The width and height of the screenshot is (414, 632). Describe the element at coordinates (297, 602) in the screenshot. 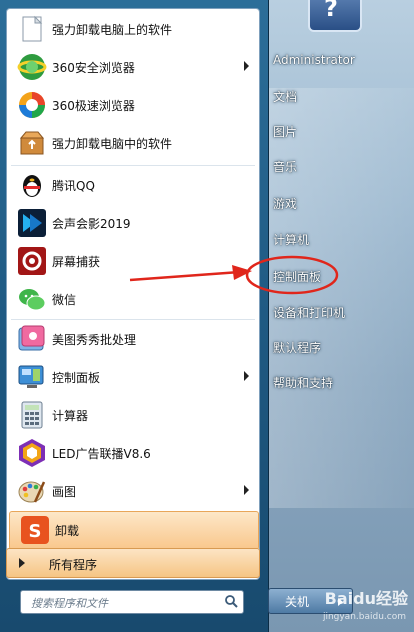

I see `shutdown-label: 关机` at that location.